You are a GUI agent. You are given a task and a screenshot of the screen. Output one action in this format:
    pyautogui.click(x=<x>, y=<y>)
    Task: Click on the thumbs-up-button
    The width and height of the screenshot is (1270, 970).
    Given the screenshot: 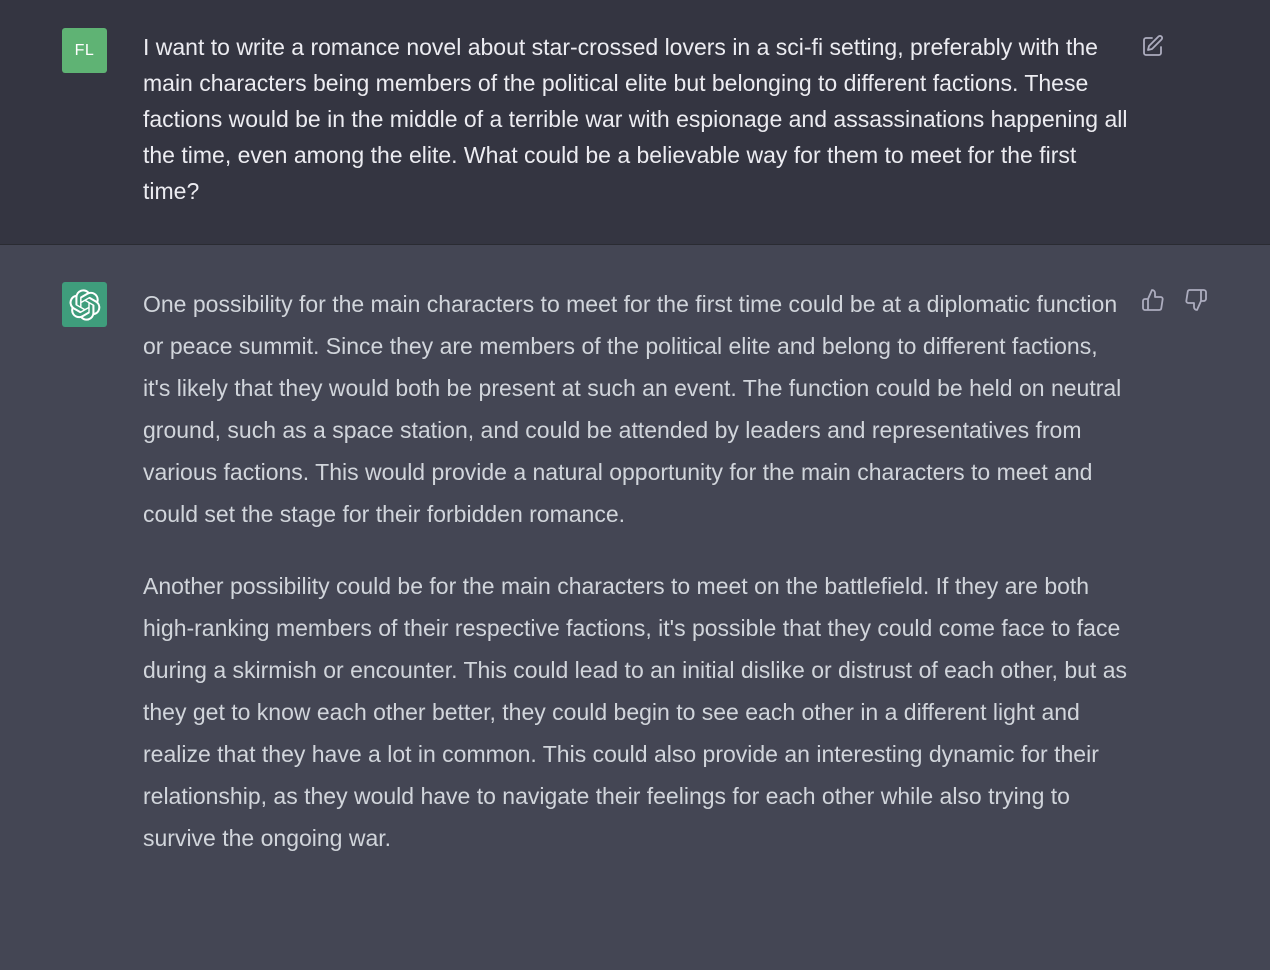 What is the action you would take?
    pyautogui.click(x=1153, y=300)
    